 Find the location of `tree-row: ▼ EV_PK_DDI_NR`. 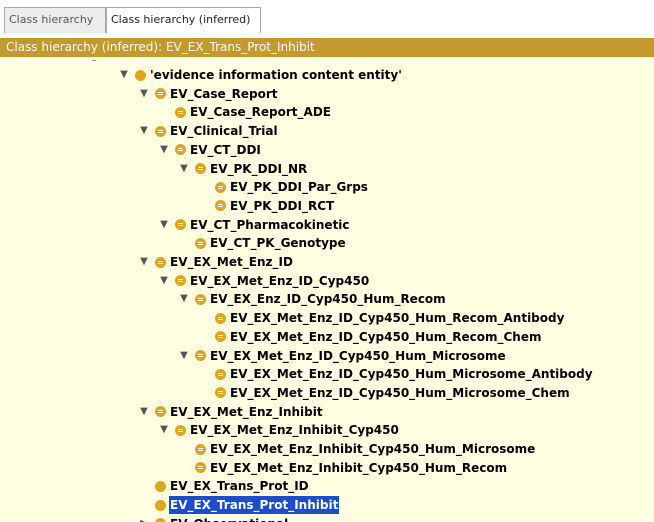

tree-row: ▼ EV_PK_DDI_NR is located at coordinates (243, 169).